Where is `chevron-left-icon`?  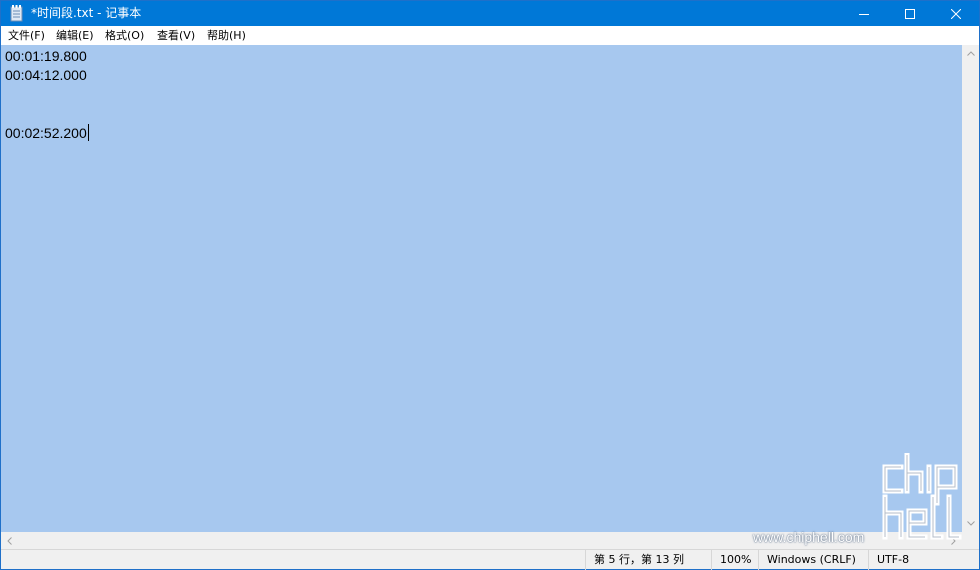
chevron-left-icon is located at coordinates (9, 540).